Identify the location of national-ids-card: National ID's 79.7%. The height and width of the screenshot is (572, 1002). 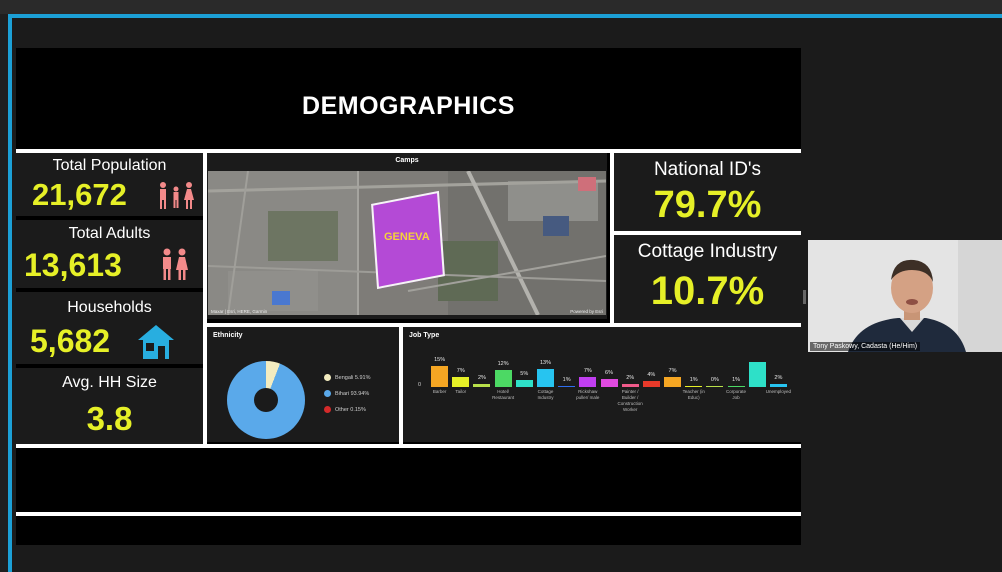
(707, 192).